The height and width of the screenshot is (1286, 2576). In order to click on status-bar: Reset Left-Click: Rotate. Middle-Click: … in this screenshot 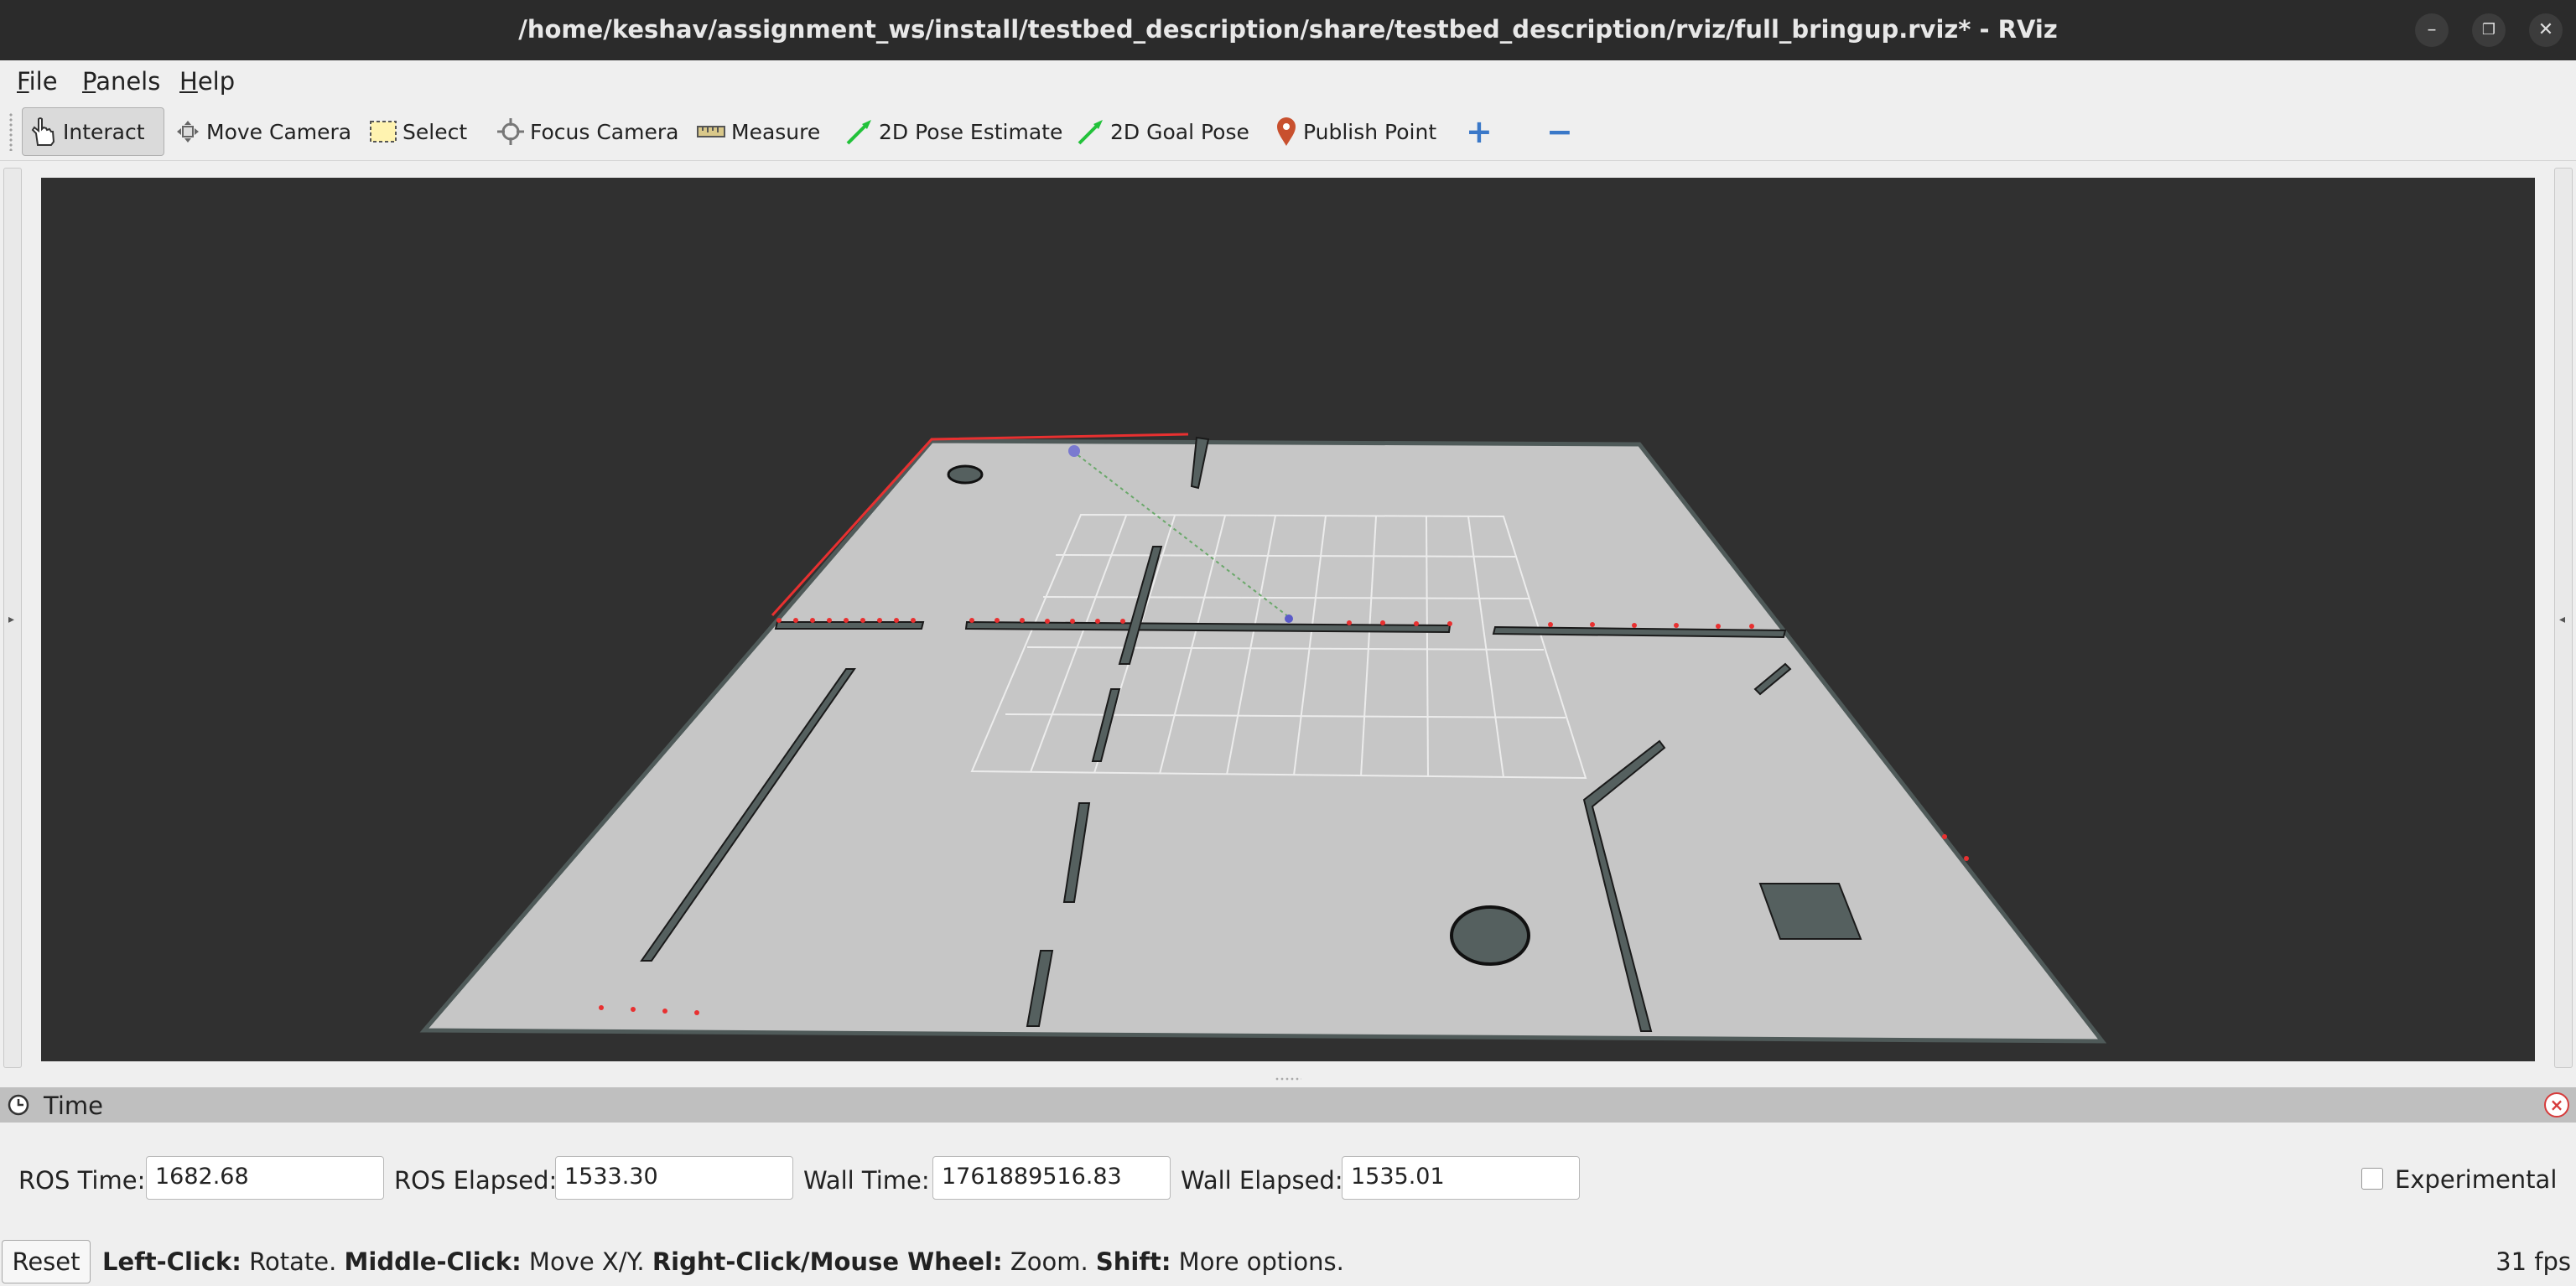, I will do `click(1288, 1263)`.